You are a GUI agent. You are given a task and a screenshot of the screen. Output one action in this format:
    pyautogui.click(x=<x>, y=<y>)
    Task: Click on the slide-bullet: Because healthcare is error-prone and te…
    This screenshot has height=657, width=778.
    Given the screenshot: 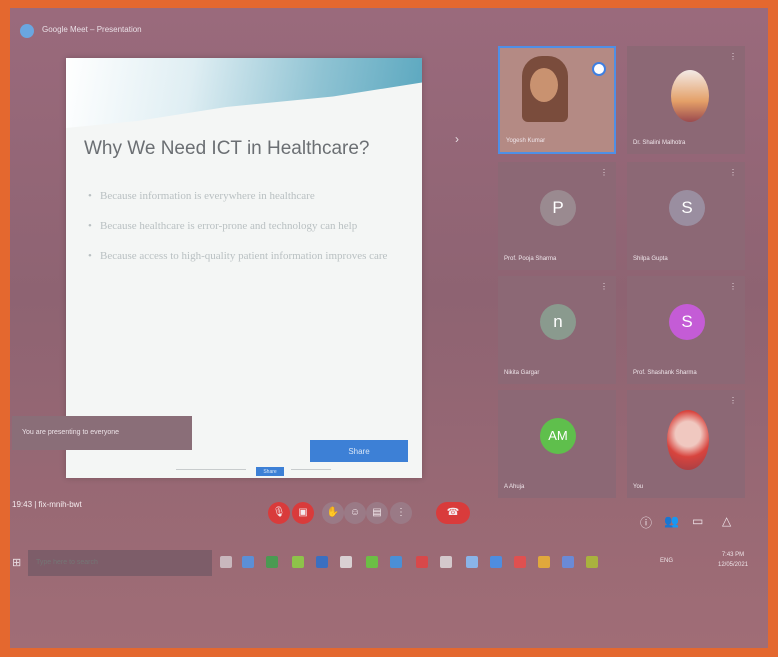 What is the action you would take?
    pyautogui.click(x=248, y=226)
    